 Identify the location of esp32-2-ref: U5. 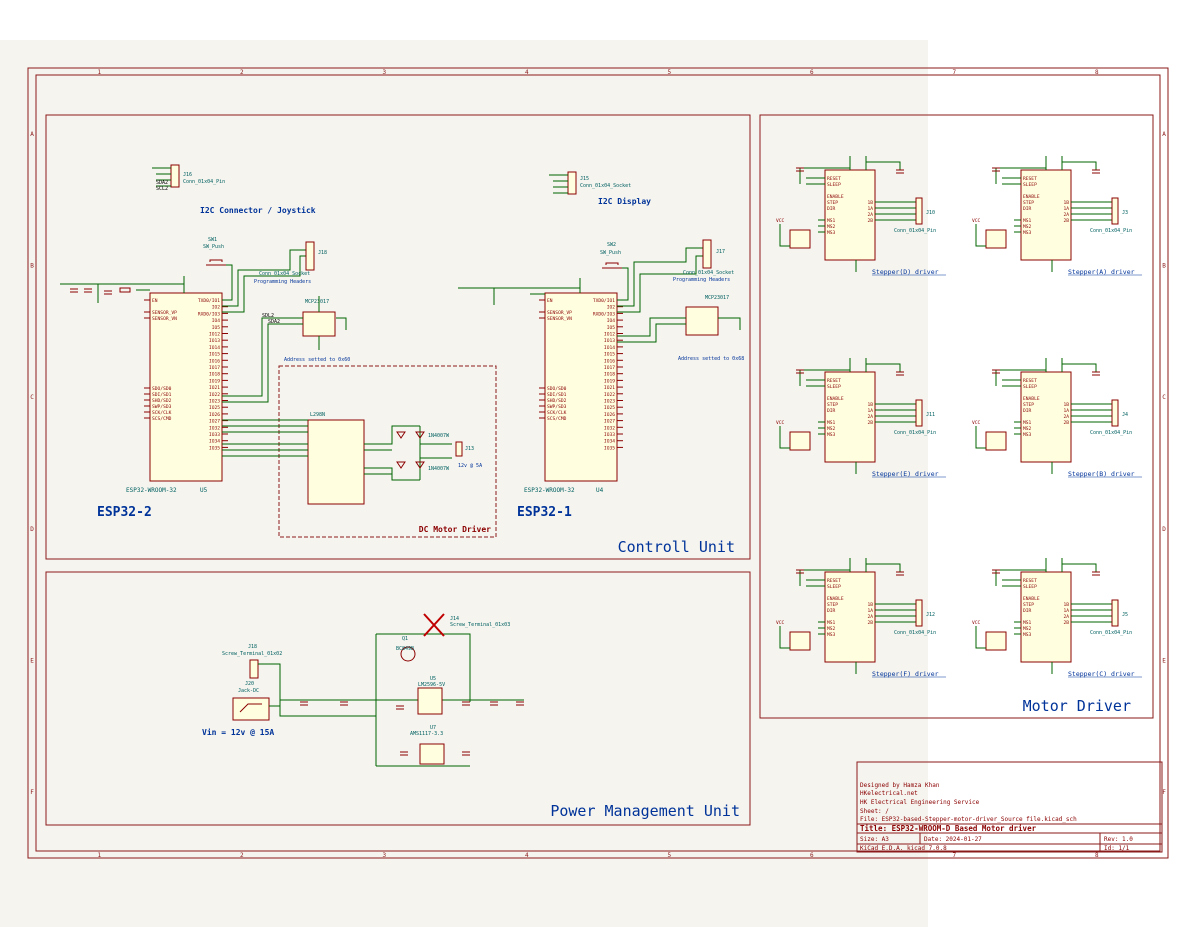
(204, 490).